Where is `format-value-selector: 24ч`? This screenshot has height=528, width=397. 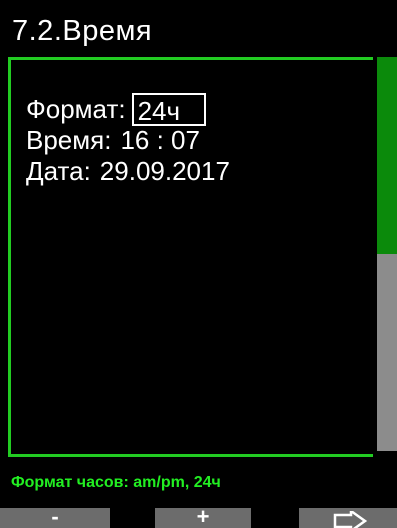
format-value-selector: 24ч is located at coordinates (169, 109).